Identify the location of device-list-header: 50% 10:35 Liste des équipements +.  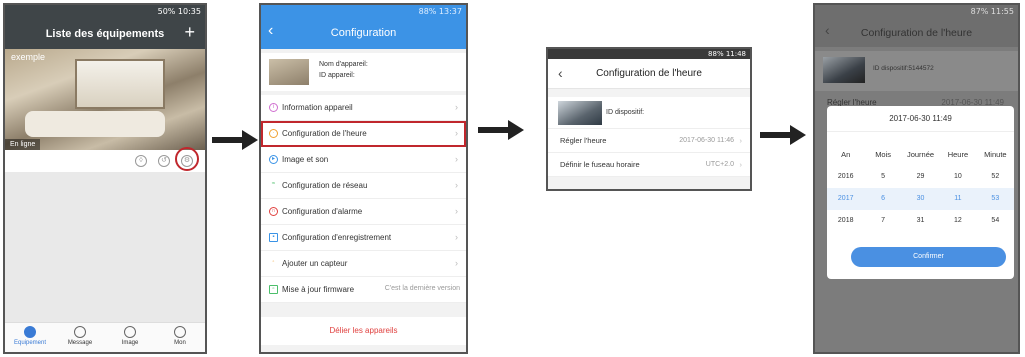
(105, 27).